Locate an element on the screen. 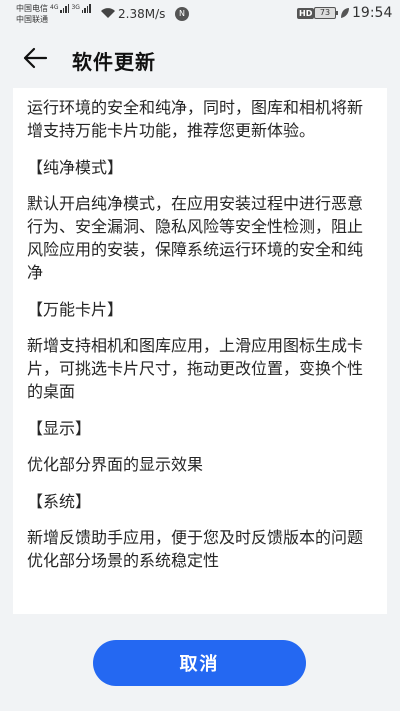  intro-text: 运行环境的安全和纯净，同时，图库和相机将新增支持万能卡片功能，推荐您更新体验。 is located at coordinates (195, 119).